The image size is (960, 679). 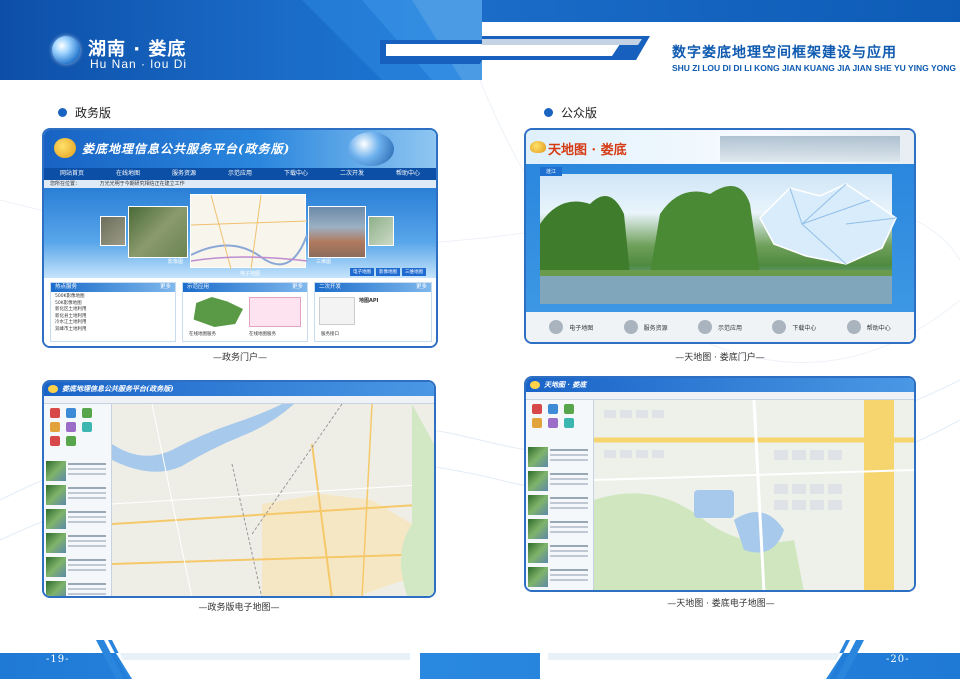 I want to click on nav-item: 在线地图, so click(x=128, y=174).